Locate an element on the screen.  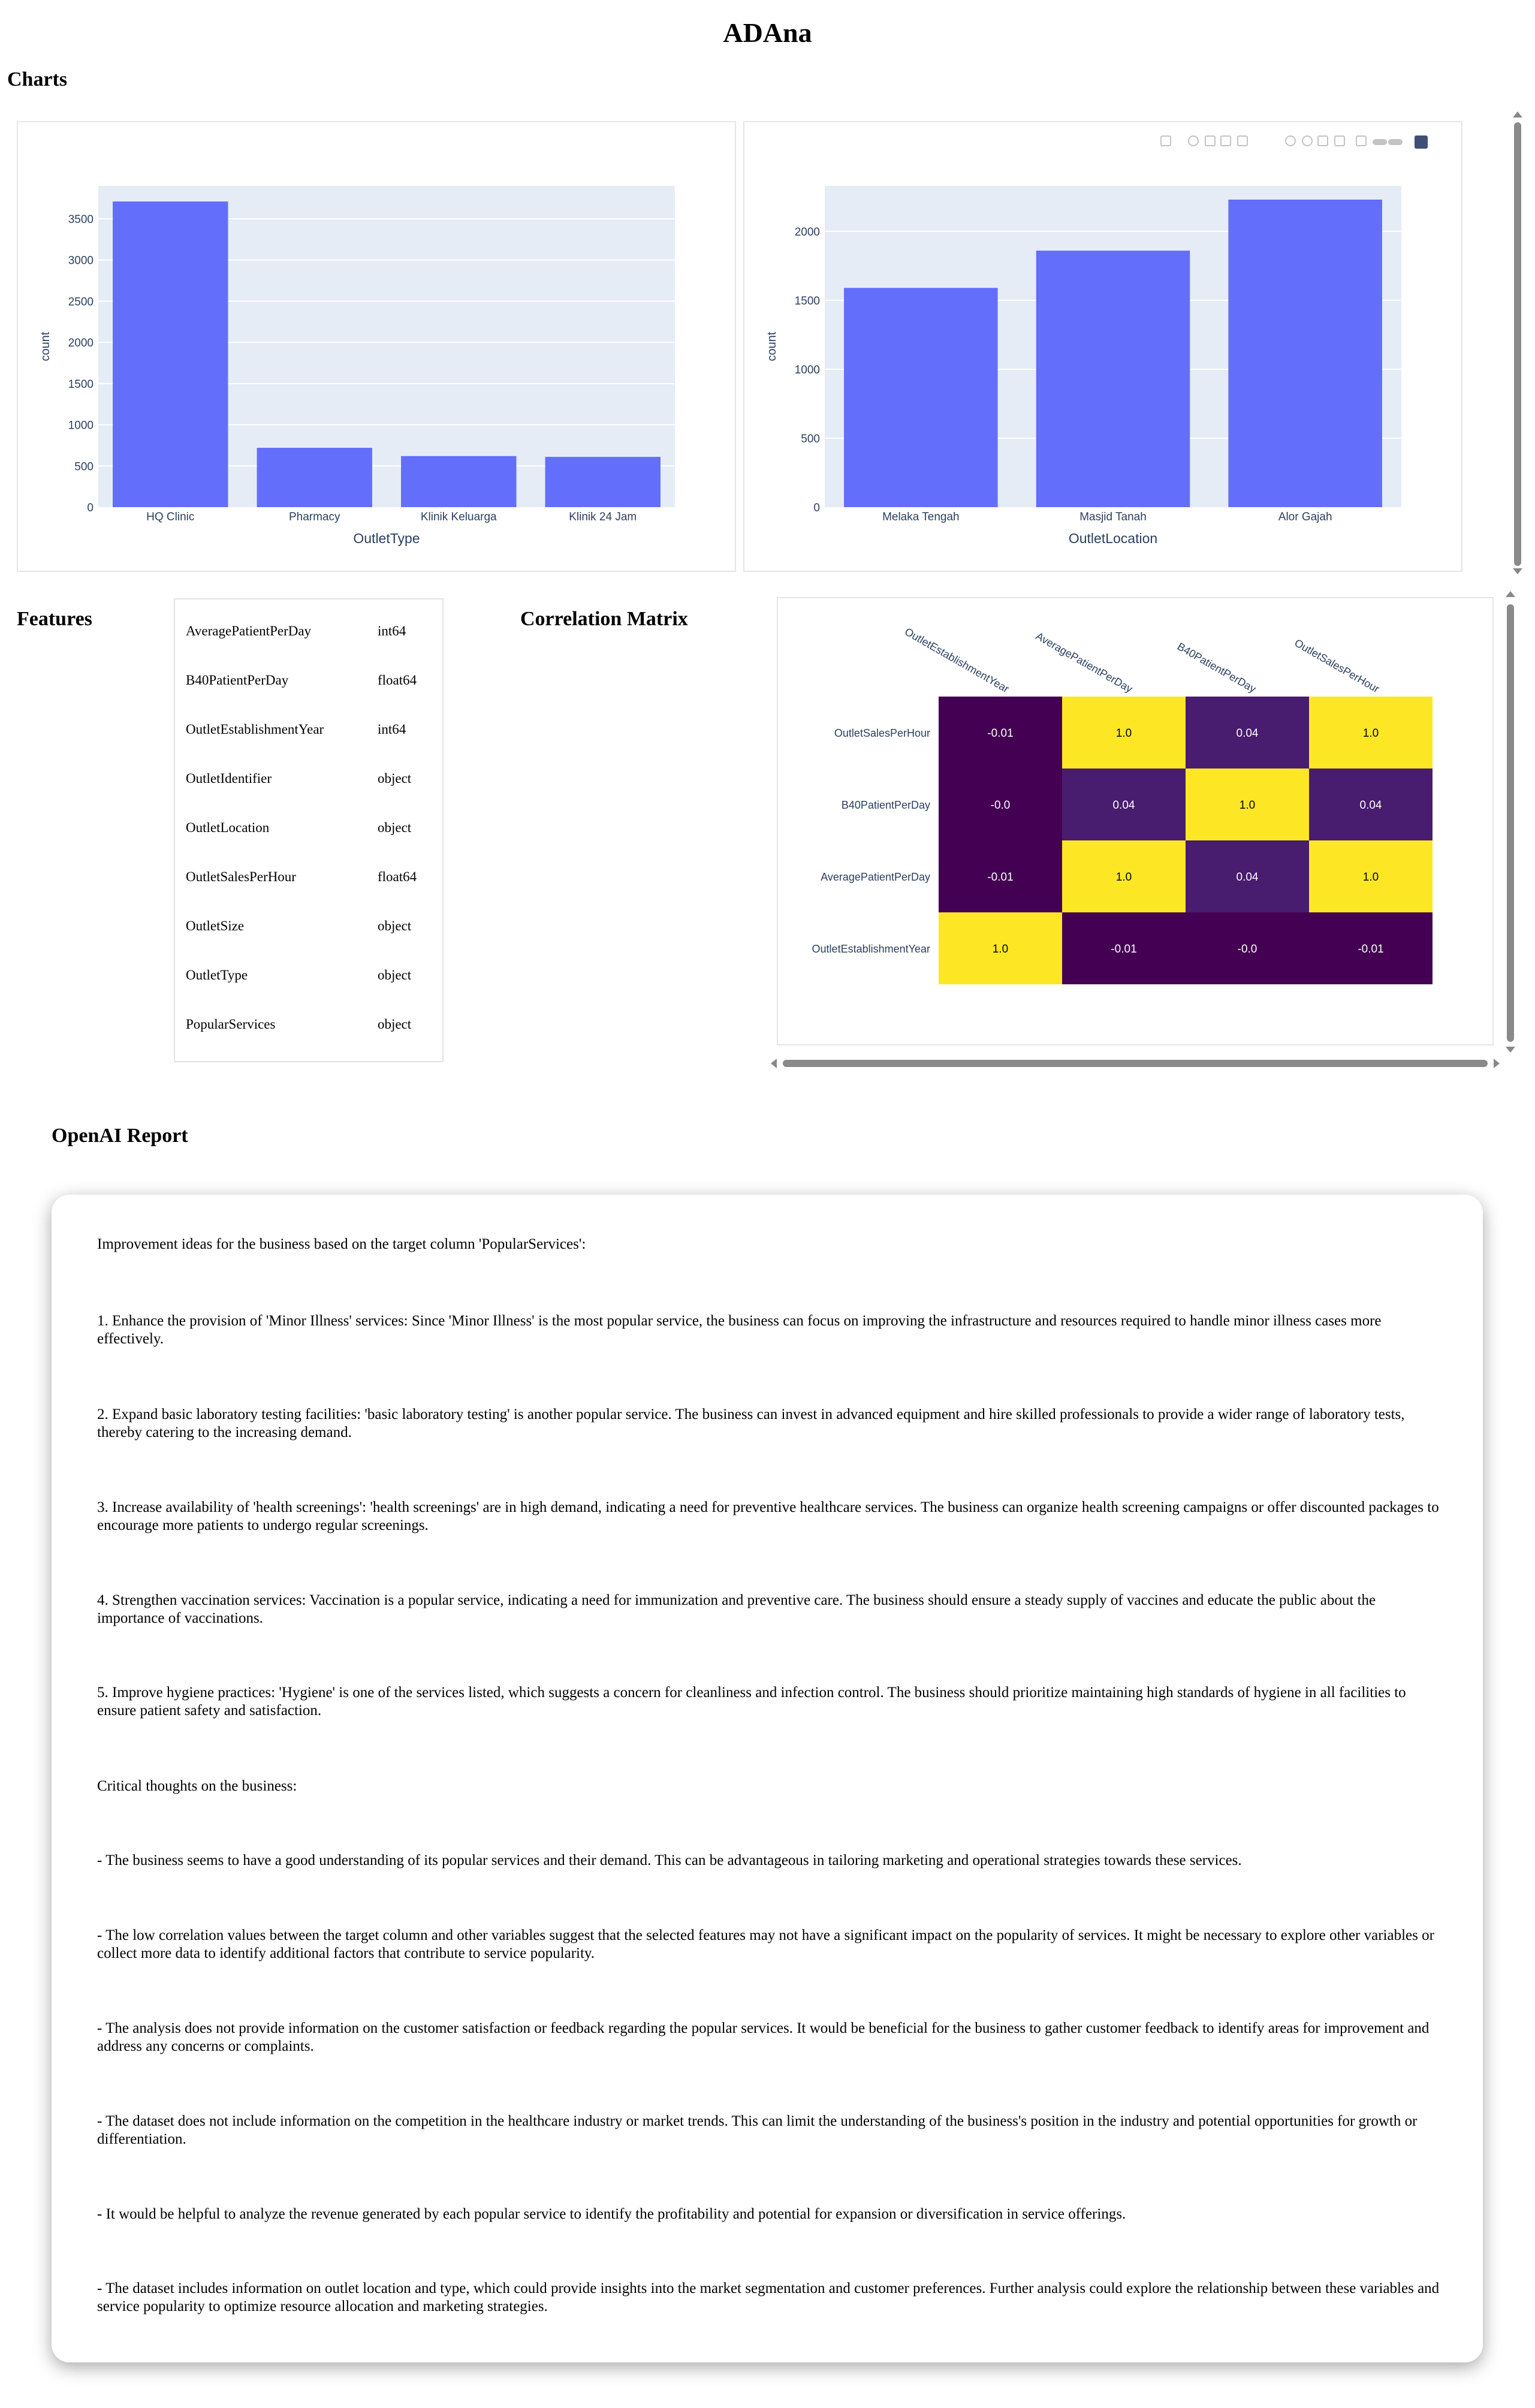
feature-dtype: float64 is located at coordinates (397, 876).